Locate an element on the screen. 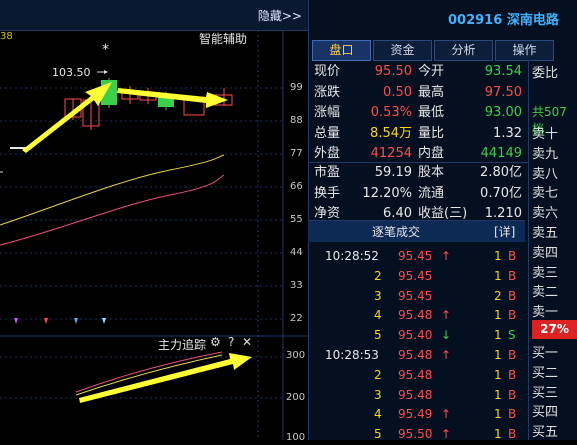 This screenshot has width=577, height=445. y-tick: 66 is located at coordinates (296, 186).